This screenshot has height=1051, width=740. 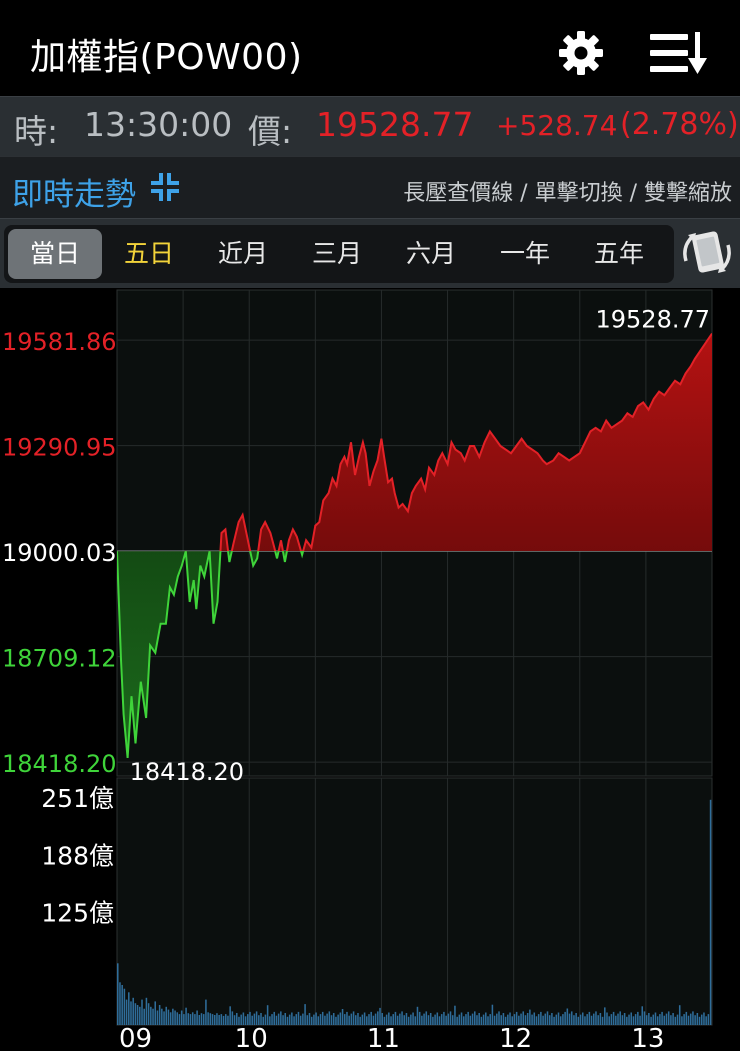 I want to click on chart-mode-bar: 即時走勢 長壓查價線 / 單擊切換 / 雙擊縮放, so click(x=370, y=187).